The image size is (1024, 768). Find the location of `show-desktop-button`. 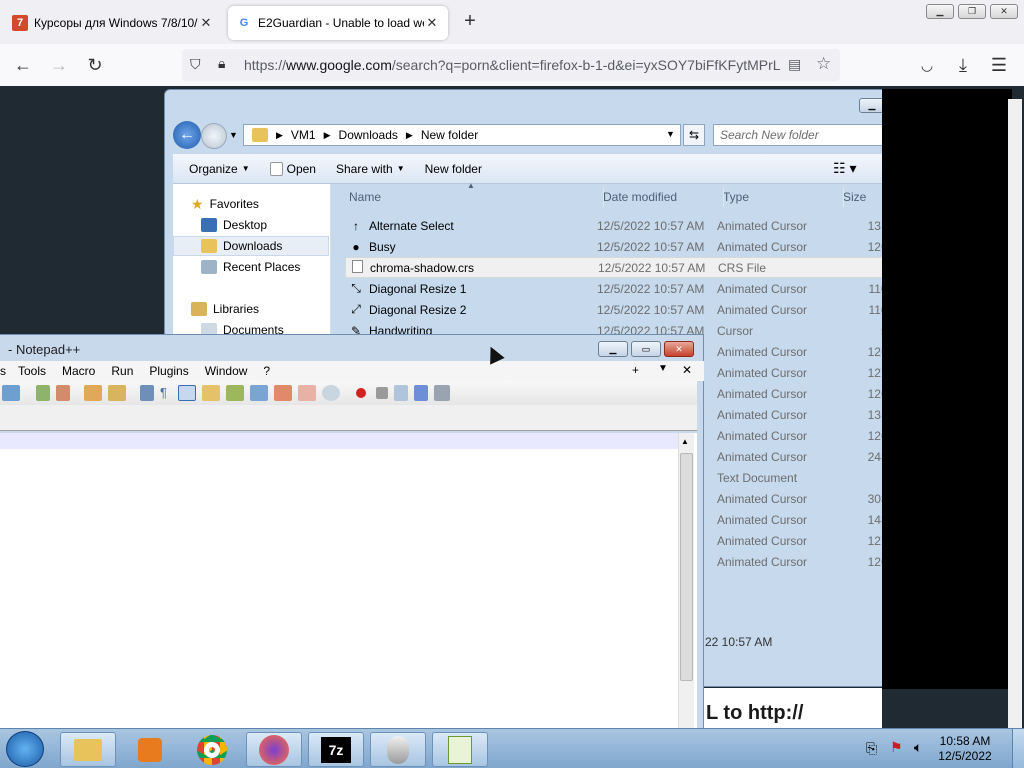

show-desktop-button is located at coordinates (1018, 748).